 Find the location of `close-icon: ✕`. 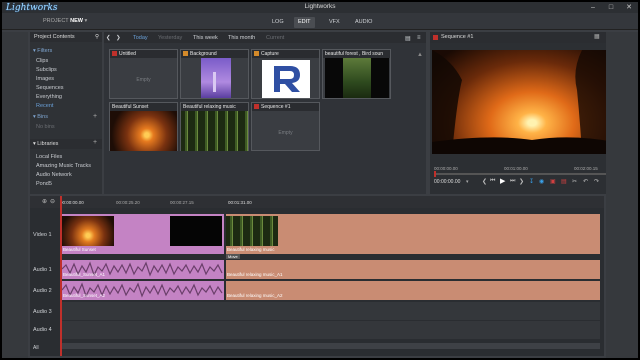

close-icon: ✕ is located at coordinates (629, 7).